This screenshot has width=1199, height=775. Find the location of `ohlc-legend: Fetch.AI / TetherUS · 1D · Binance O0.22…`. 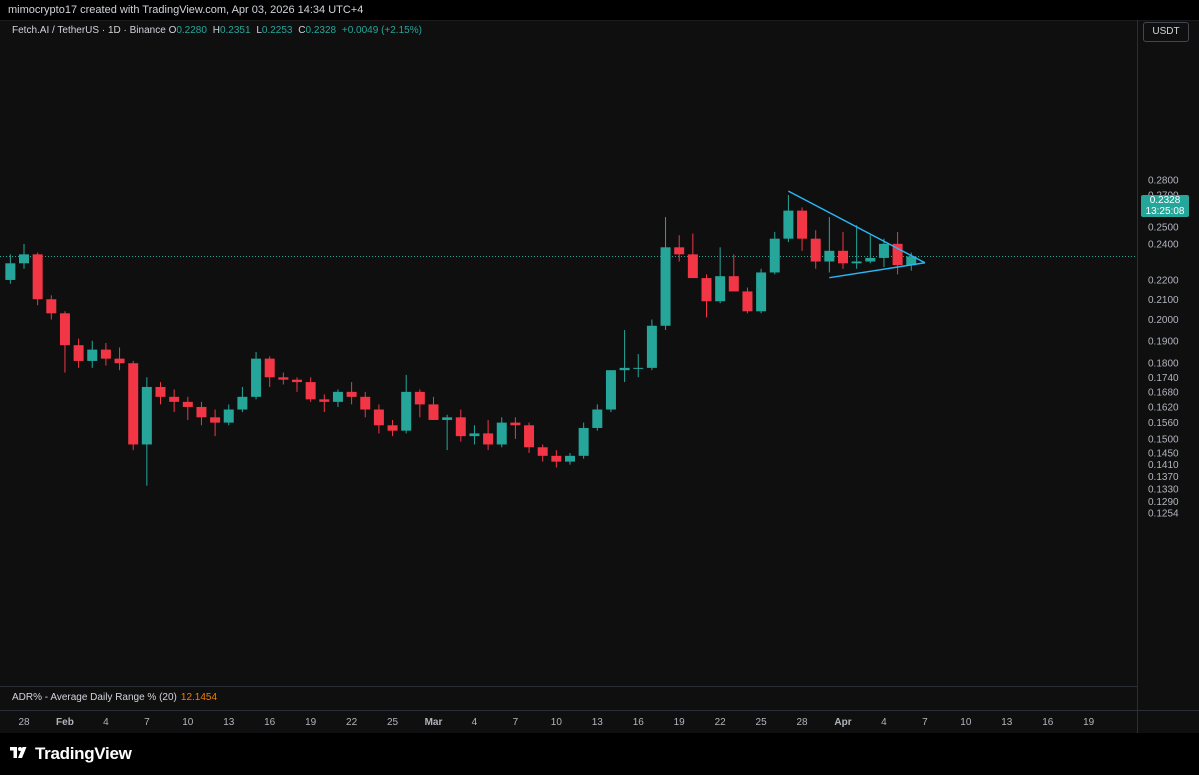

ohlc-legend: Fetch.AI / TetherUS · 1D · Binance O0.22… is located at coordinates (217, 30).